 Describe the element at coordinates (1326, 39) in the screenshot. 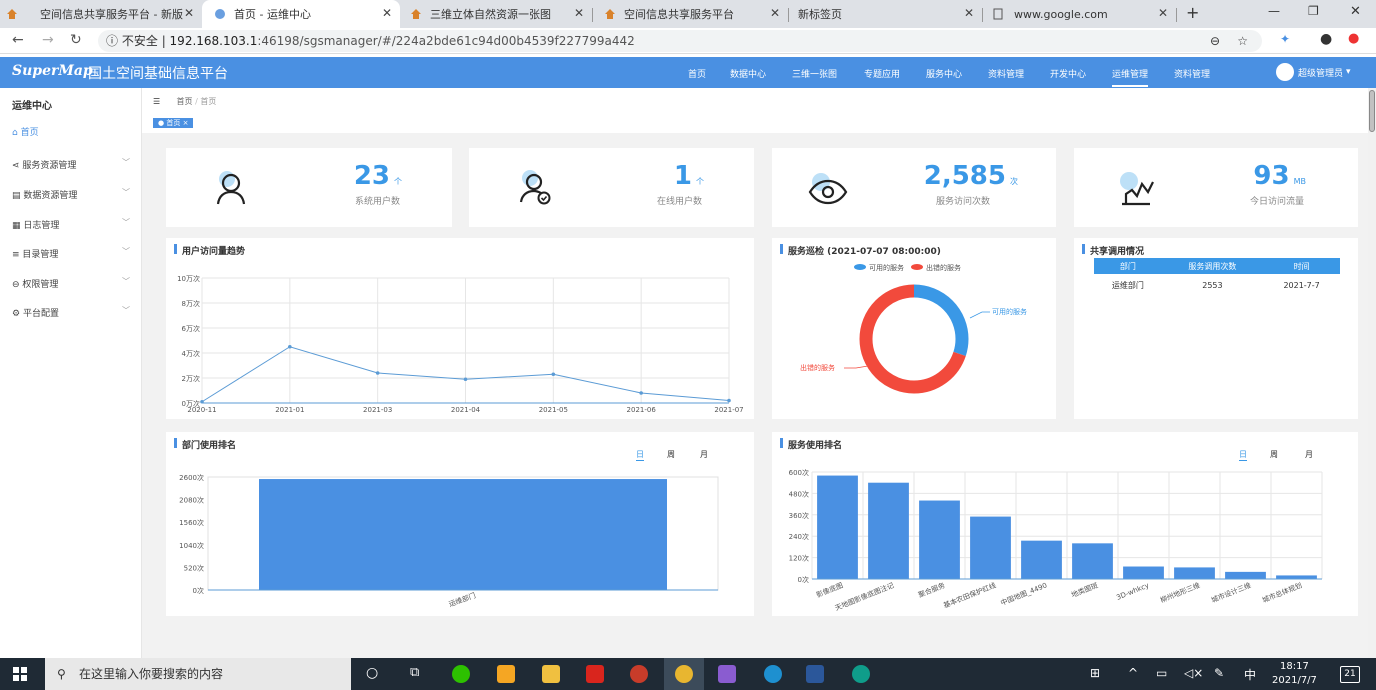

I see `profile-icon: ●` at that location.